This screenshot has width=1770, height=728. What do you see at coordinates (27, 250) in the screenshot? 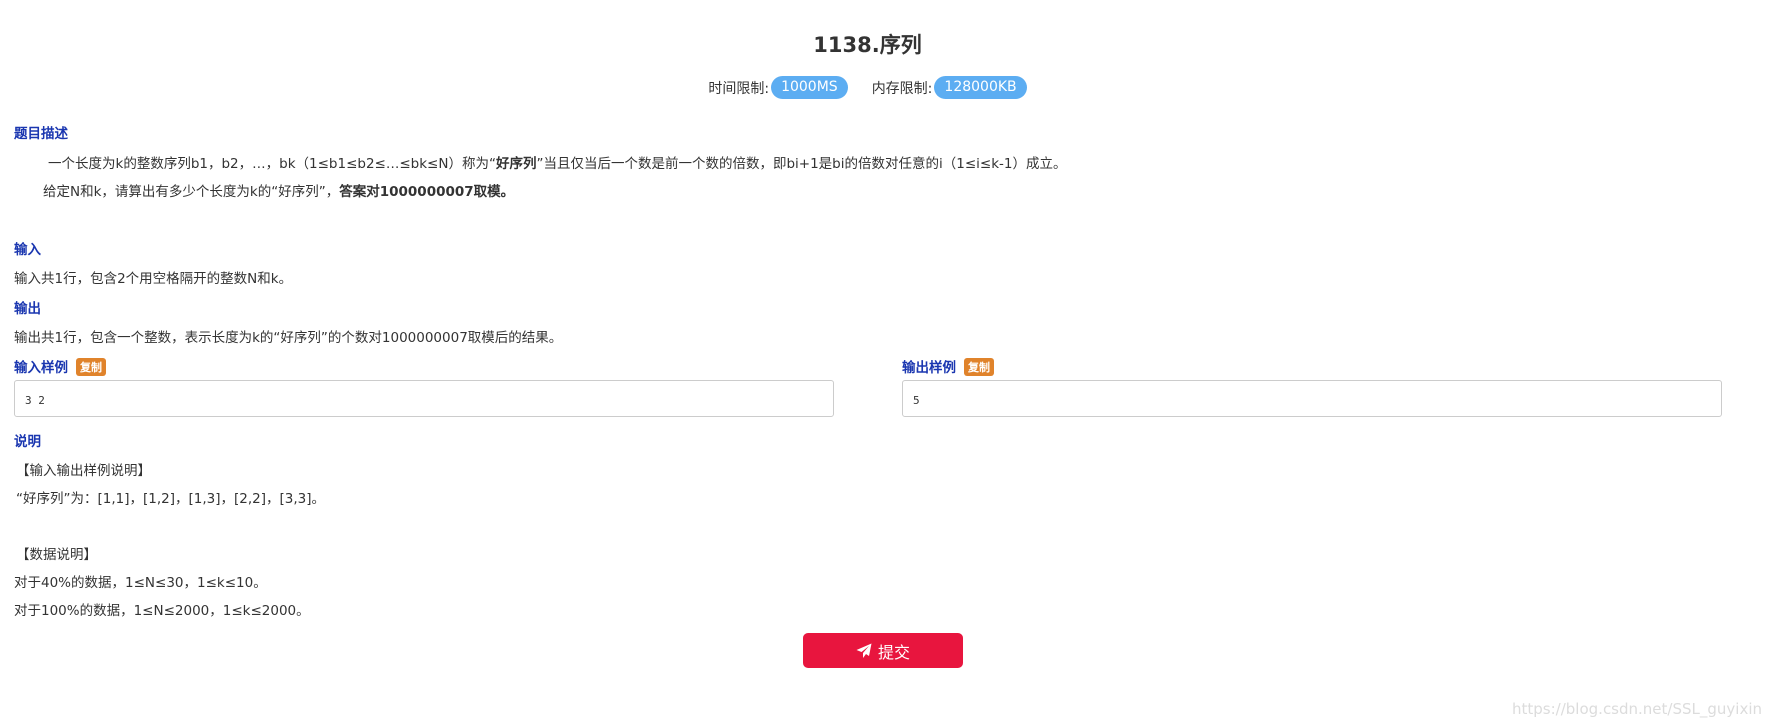
I see `input-heading: 输入` at bounding box center [27, 250].